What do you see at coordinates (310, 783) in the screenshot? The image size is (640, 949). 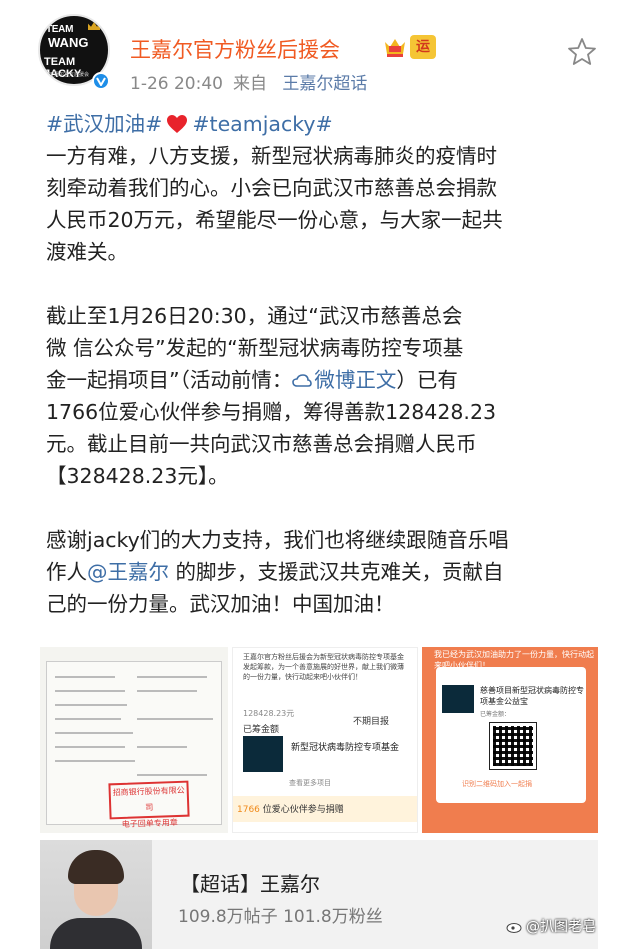 I see `more-projects-link: 查看更多项目` at bounding box center [310, 783].